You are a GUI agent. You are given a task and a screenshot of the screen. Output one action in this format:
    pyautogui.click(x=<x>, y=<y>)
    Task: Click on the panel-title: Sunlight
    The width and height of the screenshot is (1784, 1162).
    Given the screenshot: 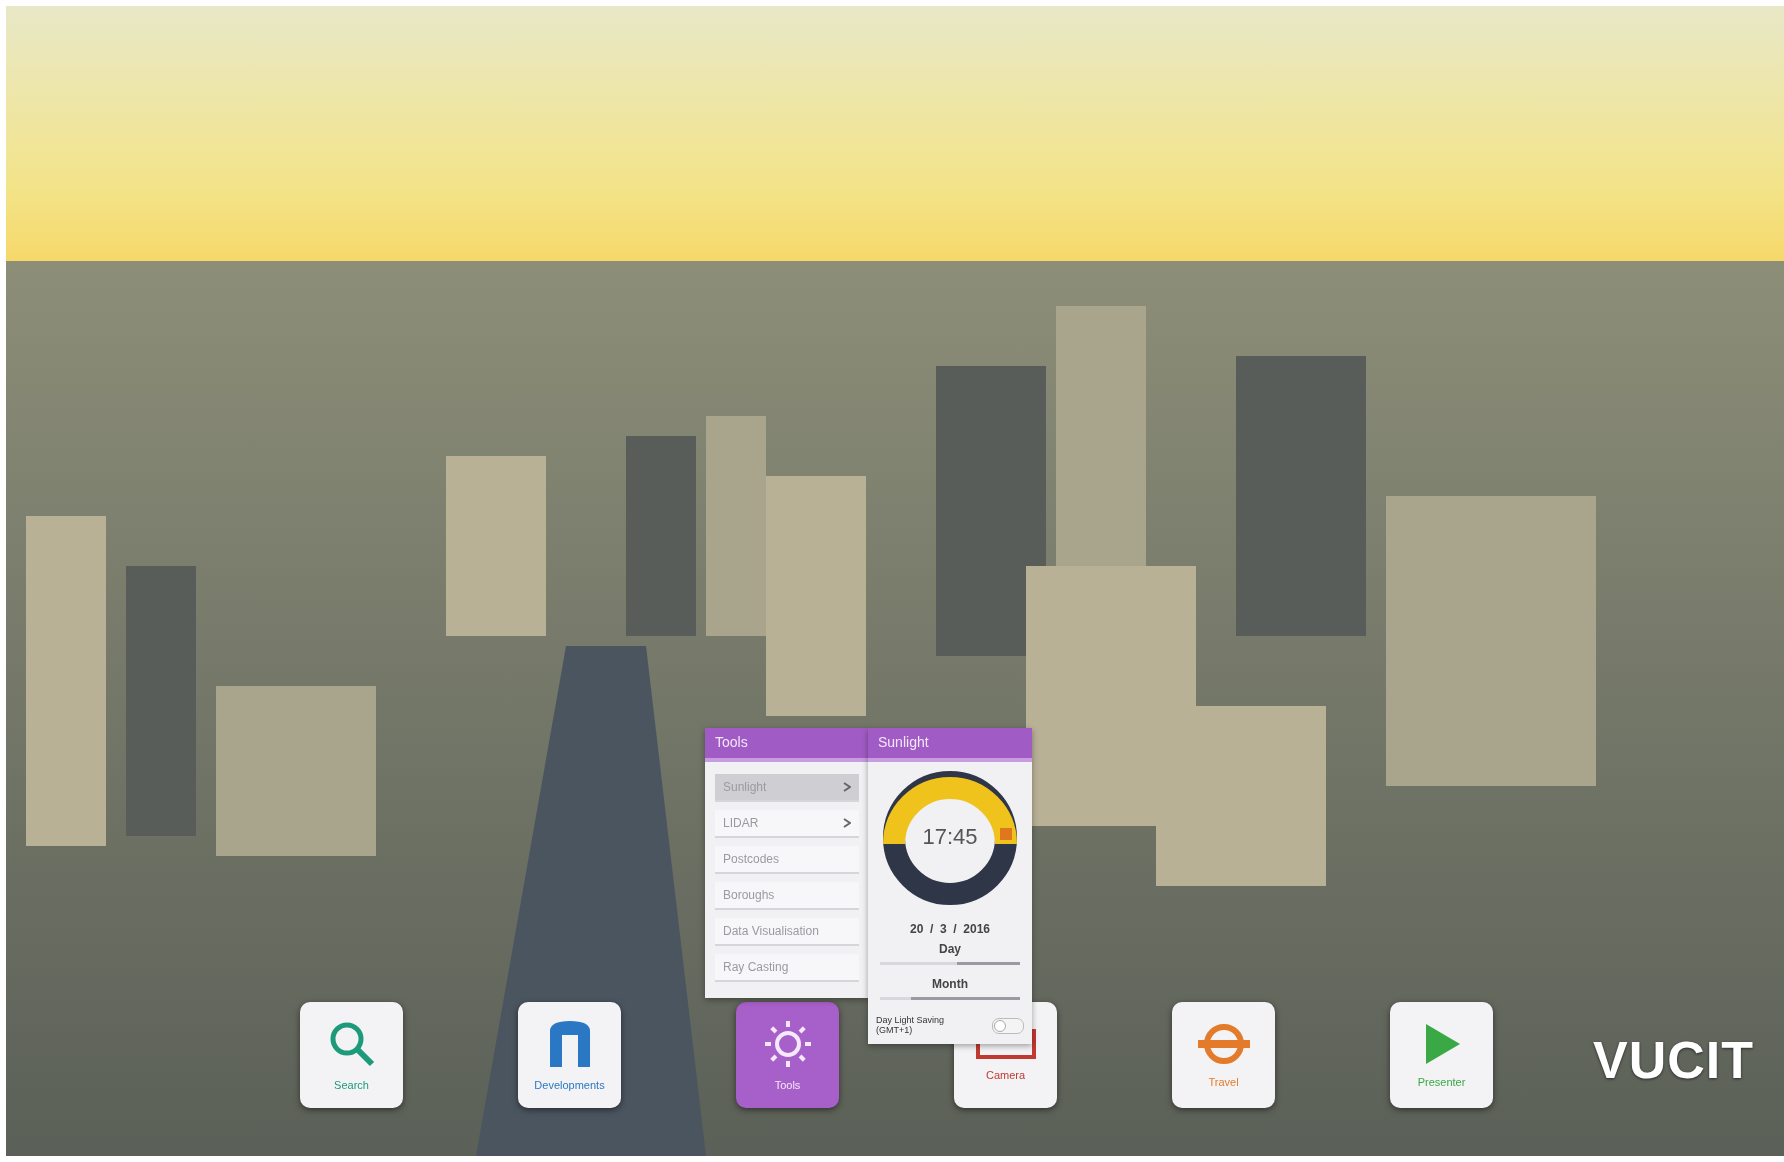 What is the action you would take?
    pyautogui.click(x=950, y=745)
    